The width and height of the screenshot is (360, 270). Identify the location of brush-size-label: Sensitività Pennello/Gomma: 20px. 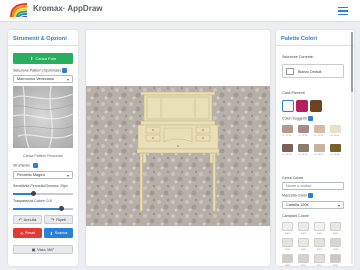
(40, 186).